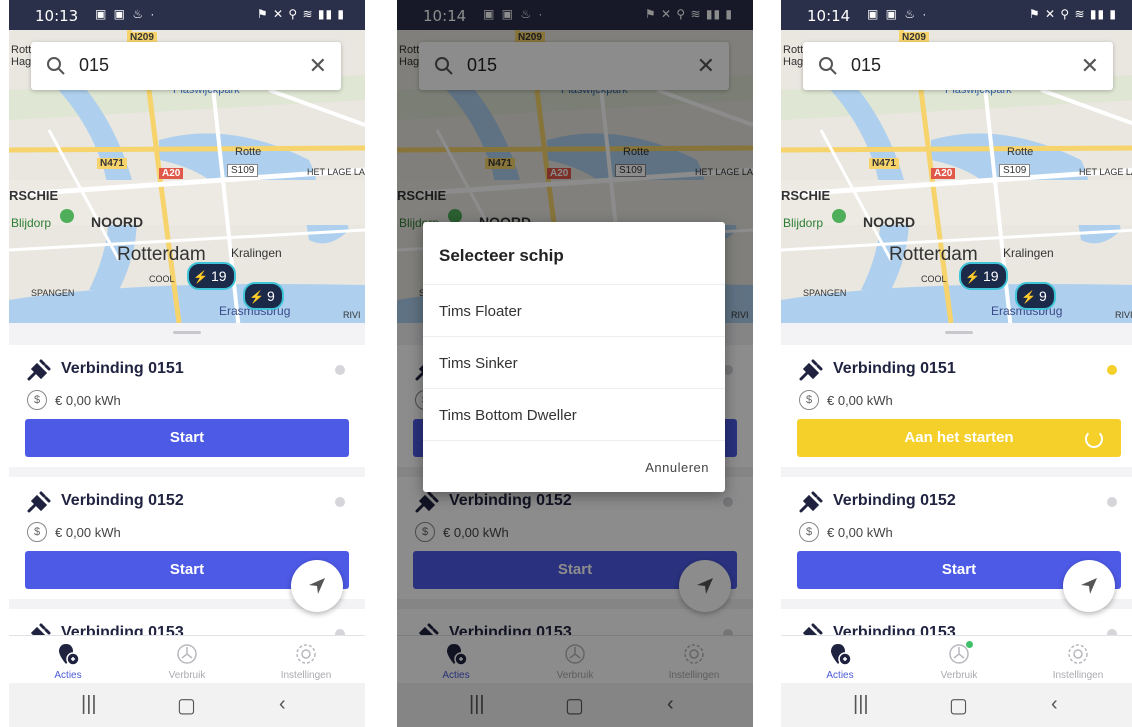  What do you see at coordinates (480, 311) in the screenshot?
I see `ship-option-label: Tims Floater` at bounding box center [480, 311].